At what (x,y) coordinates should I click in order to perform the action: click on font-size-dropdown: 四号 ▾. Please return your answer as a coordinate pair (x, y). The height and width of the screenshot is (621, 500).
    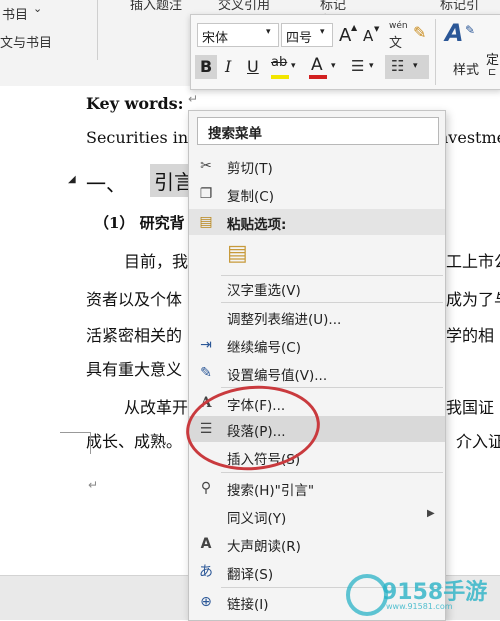
    Looking at the image, I should click on (307, 35).